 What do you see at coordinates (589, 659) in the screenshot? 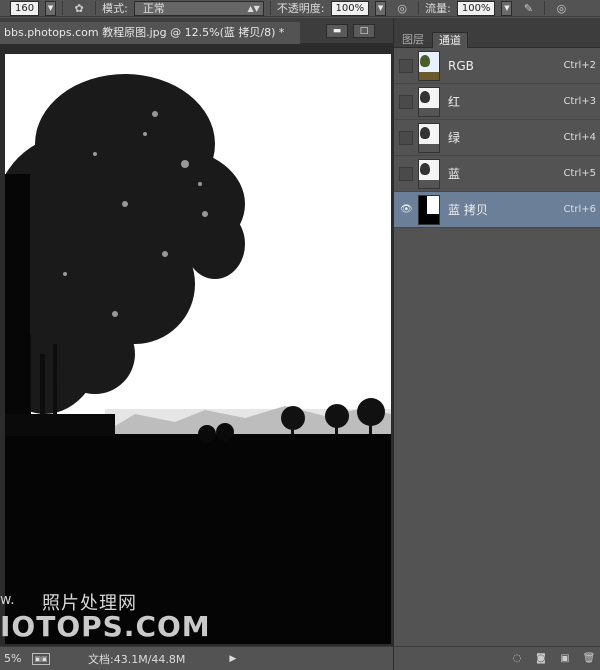
I see `delete-channel-icon: 🗑` at bounding box center [589, 659].